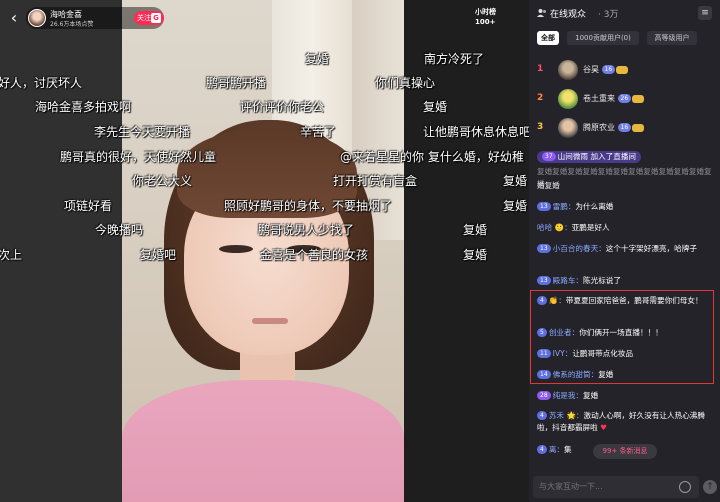 The image size is (720, 502). Describe the element at coordinates (282, 107) in the screenshot. I see `danmaku-comment: 评价评价你老公` at that location.